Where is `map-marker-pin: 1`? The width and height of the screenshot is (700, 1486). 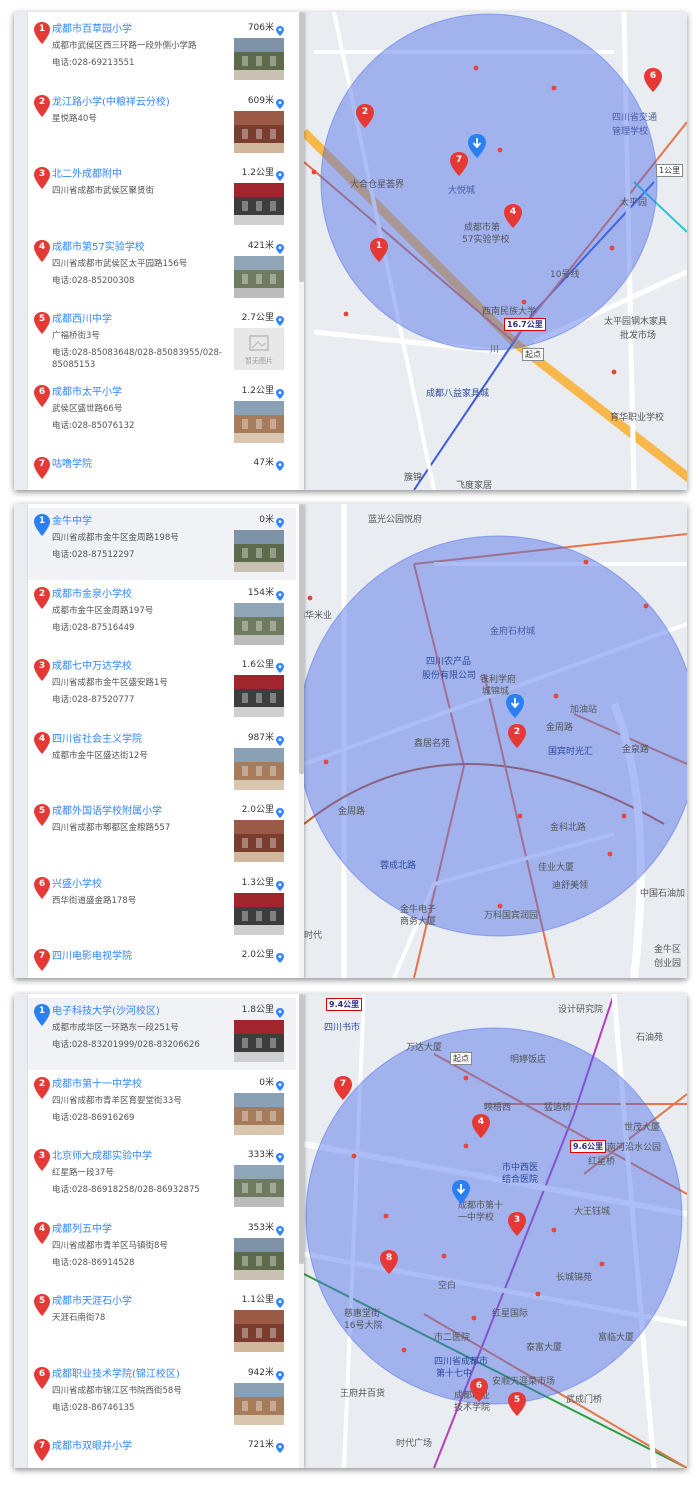 map-marker-pin: 1 is located at coordinates (379, 250).